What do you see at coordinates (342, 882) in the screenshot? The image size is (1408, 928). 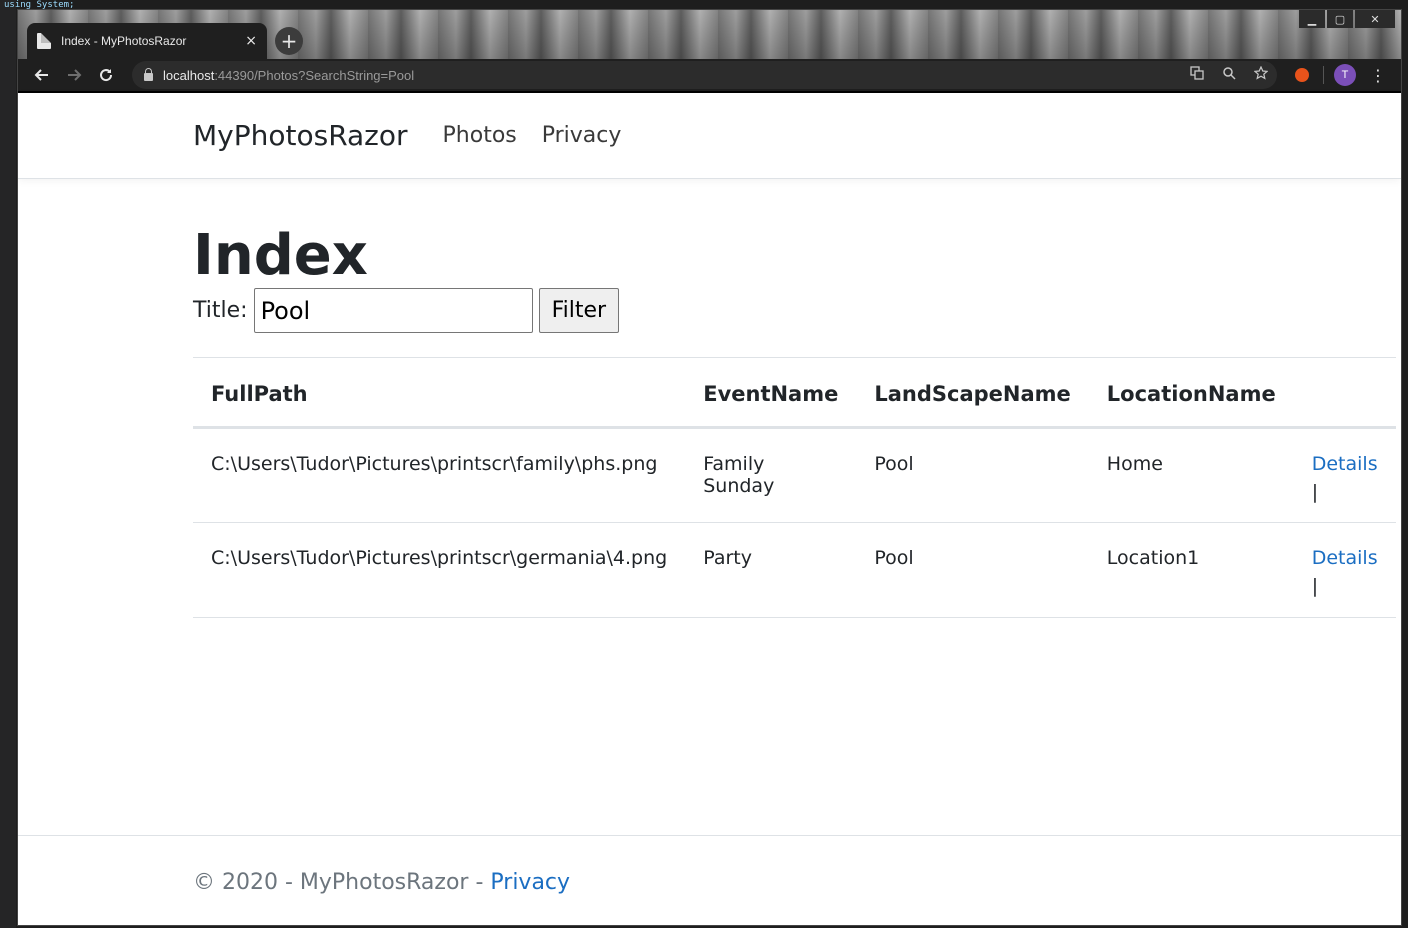 I see `footer-copyright: © 2020 - MyPhotosRazor -` at bounding box center [342, 882].